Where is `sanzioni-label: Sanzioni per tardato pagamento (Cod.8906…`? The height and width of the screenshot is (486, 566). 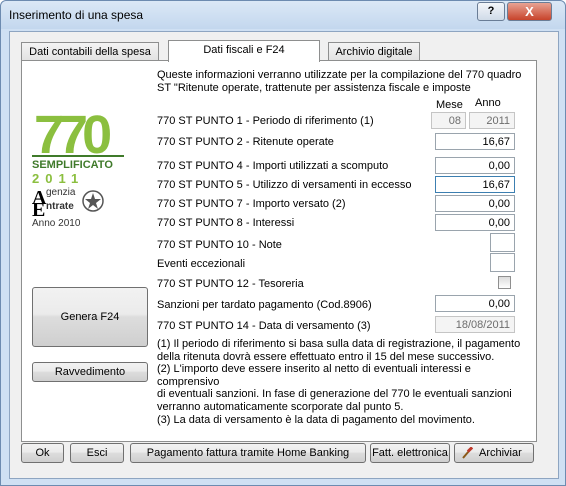
sanzioni-label: Sanzioni per tardato pagamento (Cod.8906… is located at coordinates (264, 305).